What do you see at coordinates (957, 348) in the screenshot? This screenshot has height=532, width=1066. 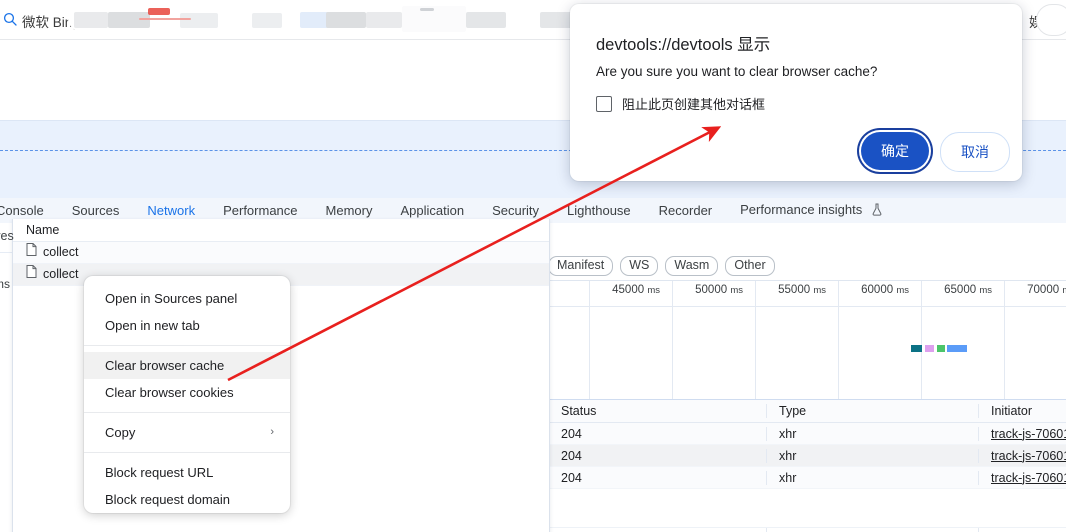 I see `waterfall-segment-download` at bounding box center [957, 348].